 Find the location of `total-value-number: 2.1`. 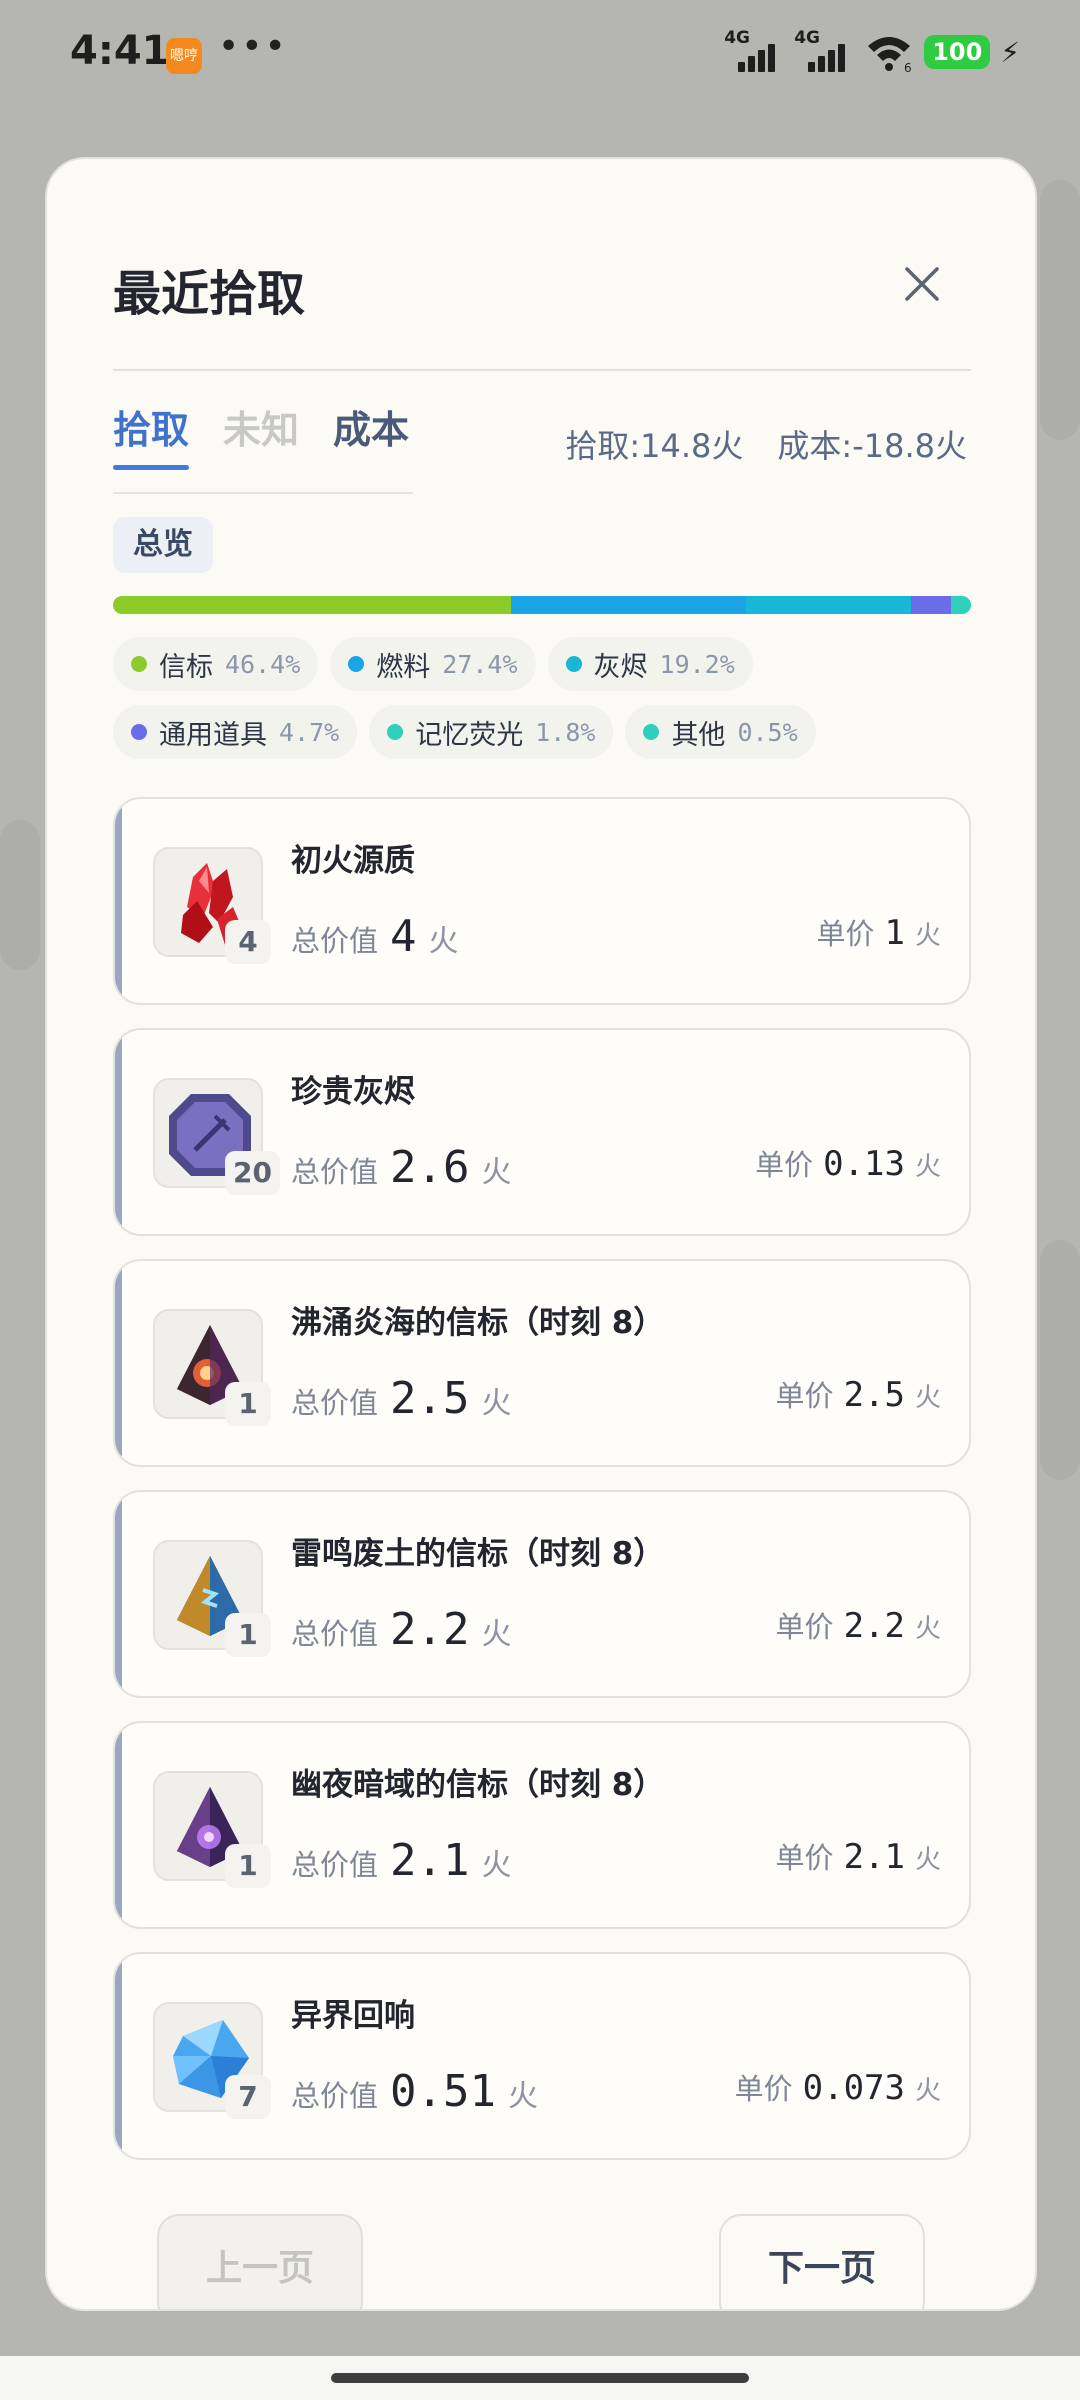

total-value-number: 2.1 is located at coordinates (430, 1860).